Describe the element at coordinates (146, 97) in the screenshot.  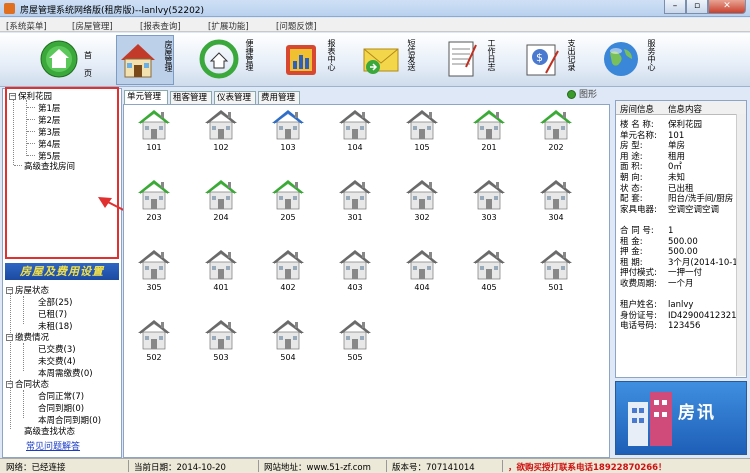
I see `tab-unit-manage: 单元管理` at that location.